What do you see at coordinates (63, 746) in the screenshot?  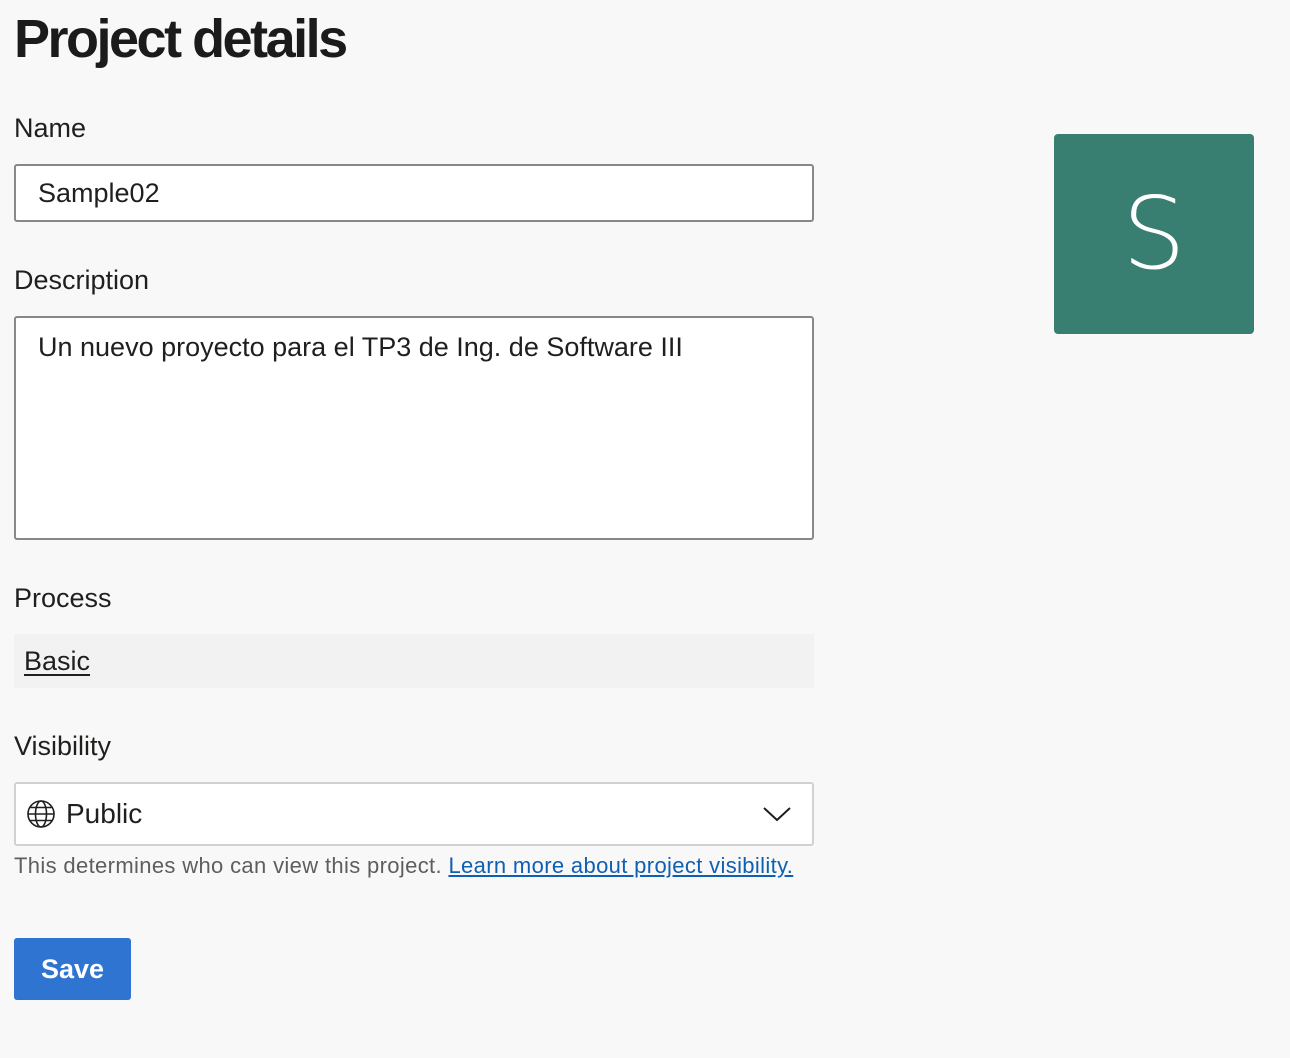 I see `visibility-label: Visibility` at bounding box center [63, 746].